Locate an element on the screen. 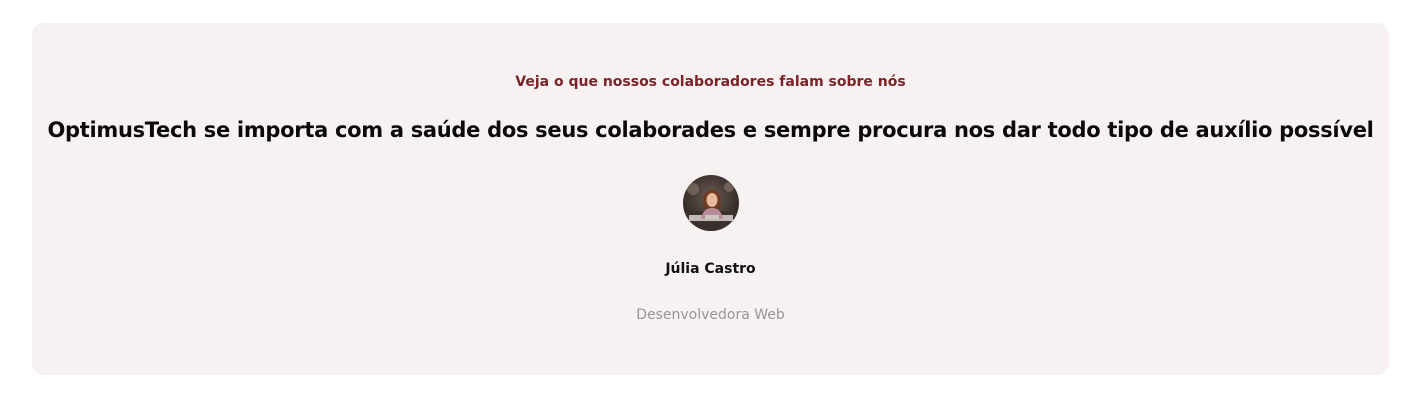 The width and height of the screenshot is (1421, 403). avatar-photo is located at coordinates (711, 203).